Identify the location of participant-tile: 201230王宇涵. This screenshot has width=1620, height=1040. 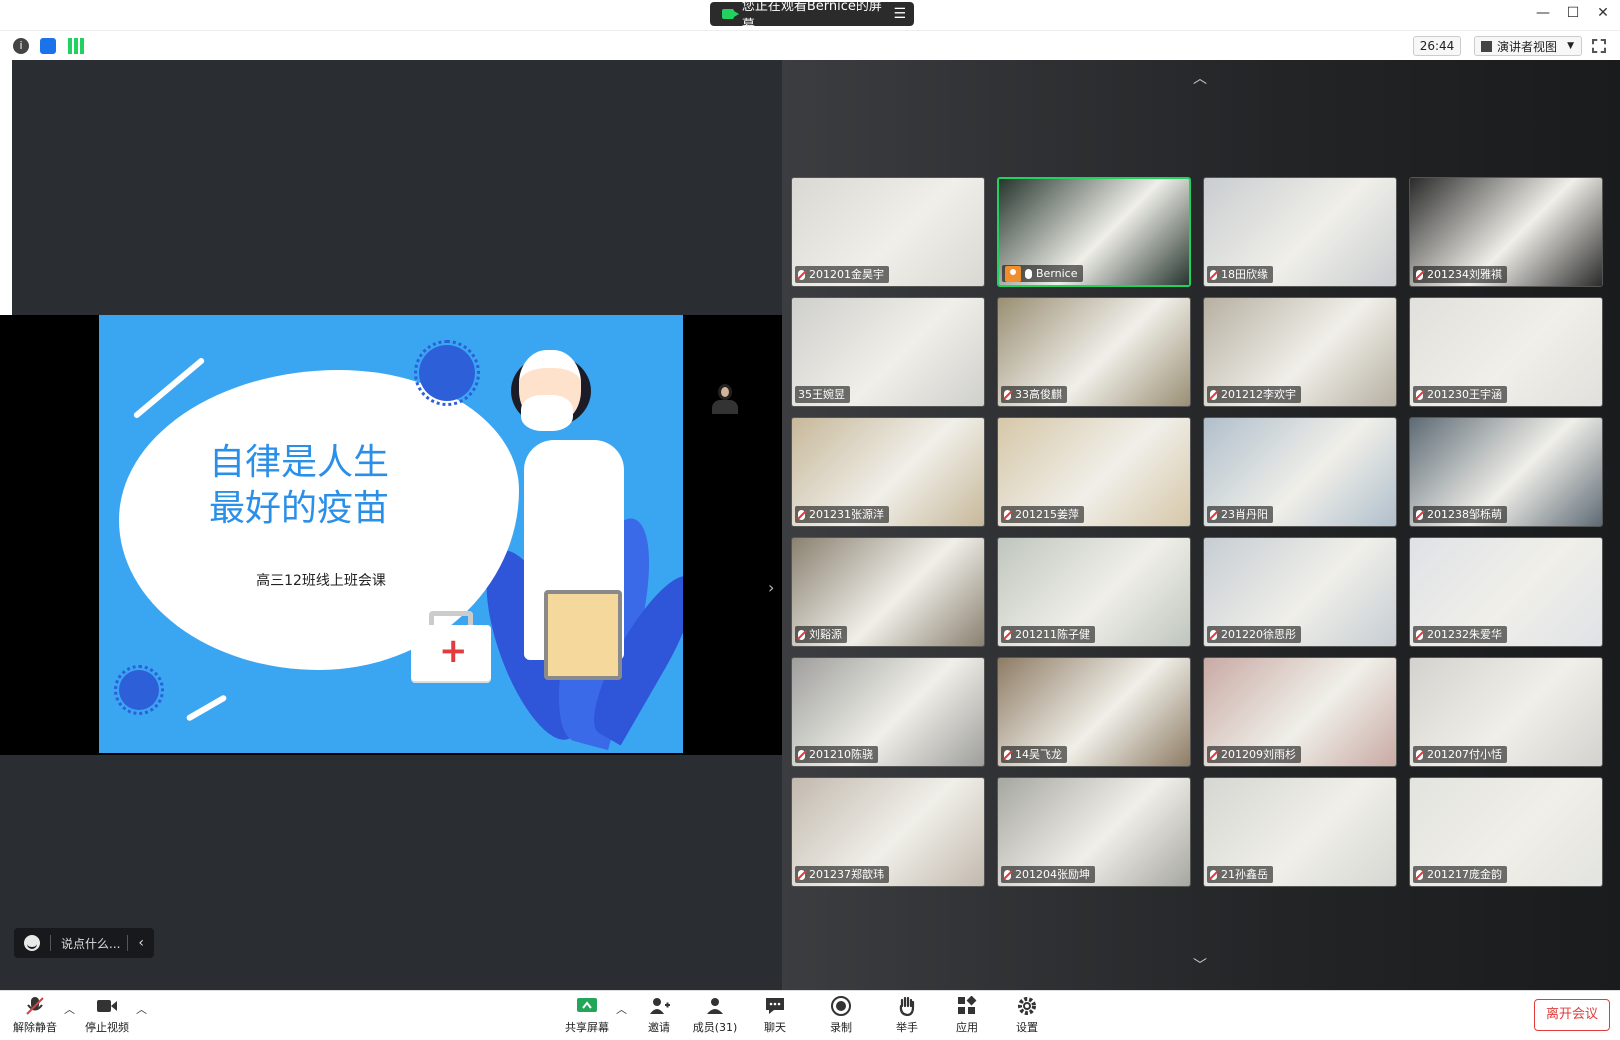
(1506, 352).